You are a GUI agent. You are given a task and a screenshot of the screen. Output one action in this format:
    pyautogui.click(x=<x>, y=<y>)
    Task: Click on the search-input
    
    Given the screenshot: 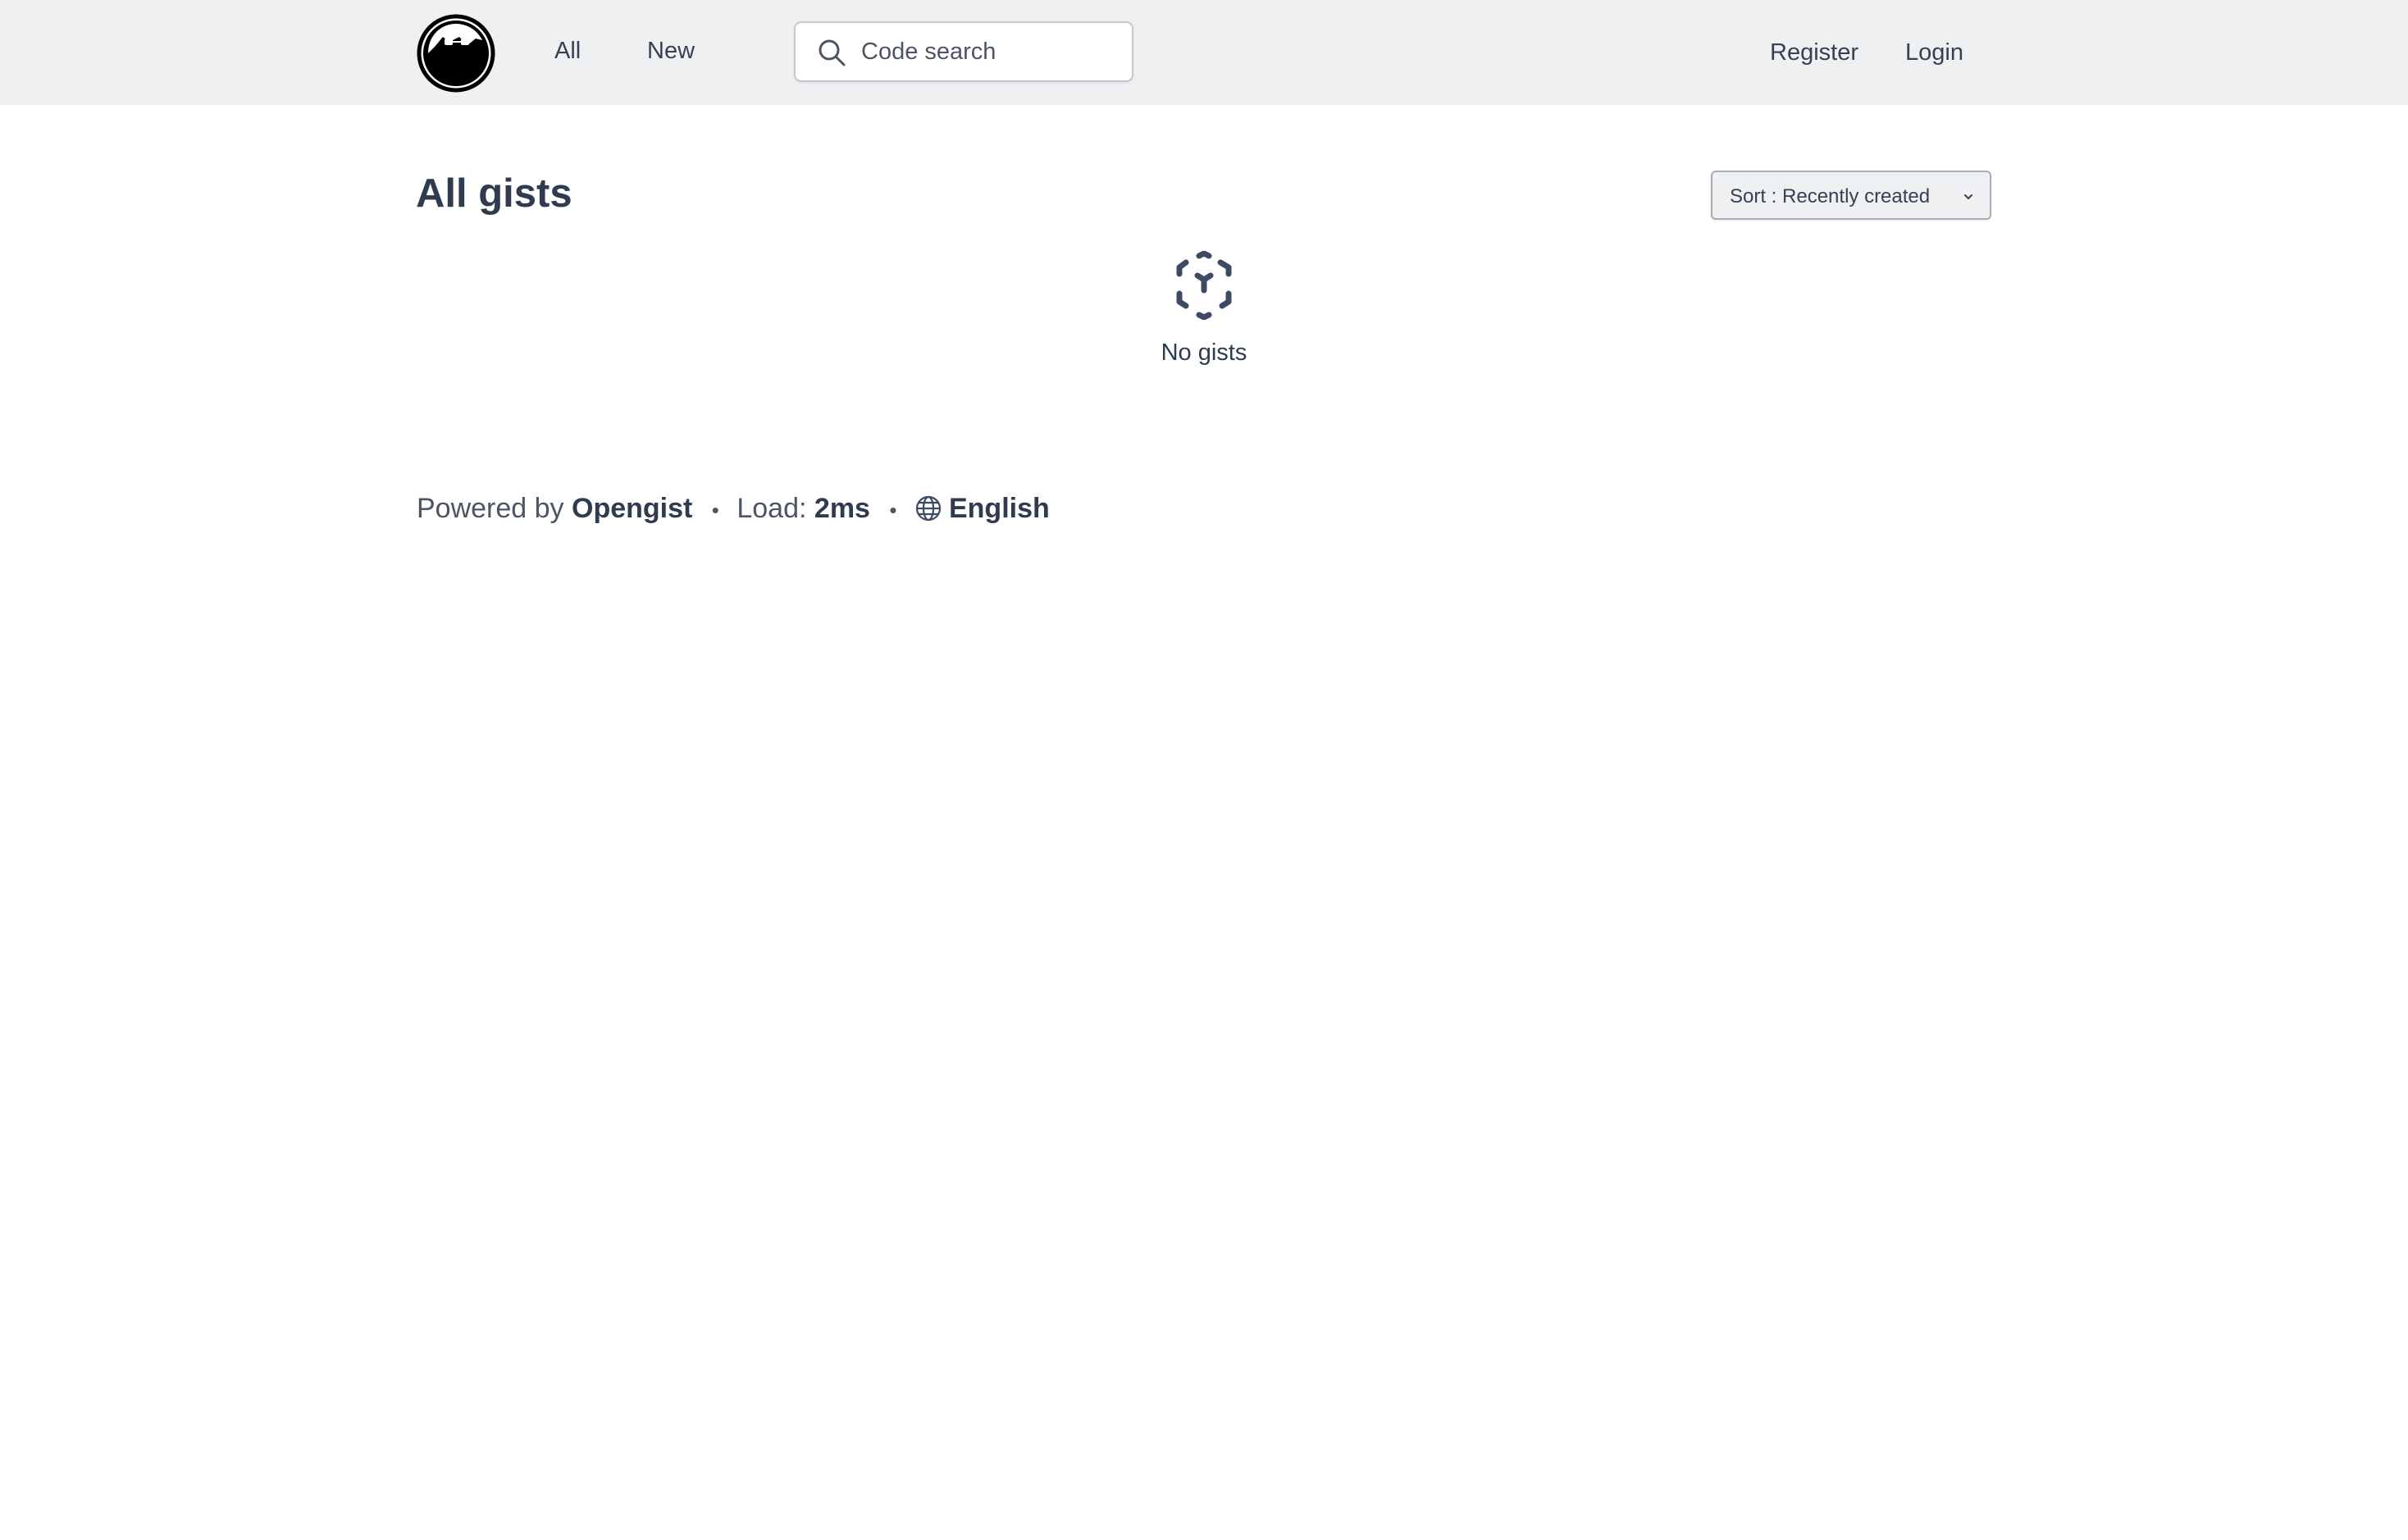 What is the action you would take?
    pyautogui.click(x=993, y=51)
    